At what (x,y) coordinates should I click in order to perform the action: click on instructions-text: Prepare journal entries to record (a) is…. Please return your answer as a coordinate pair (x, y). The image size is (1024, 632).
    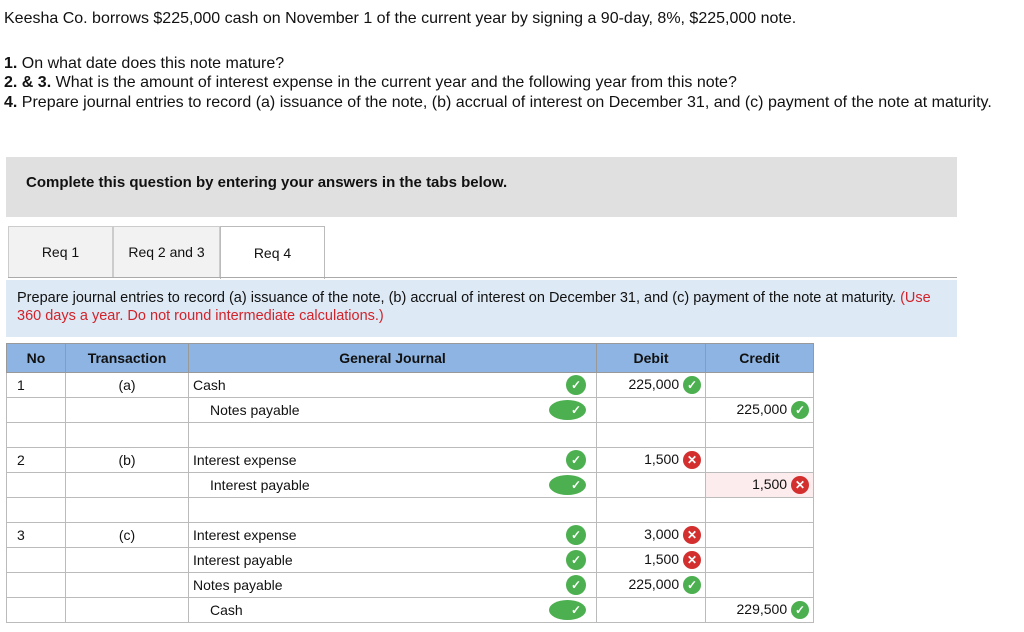
    Looking at the image, I should click on (474, 307).